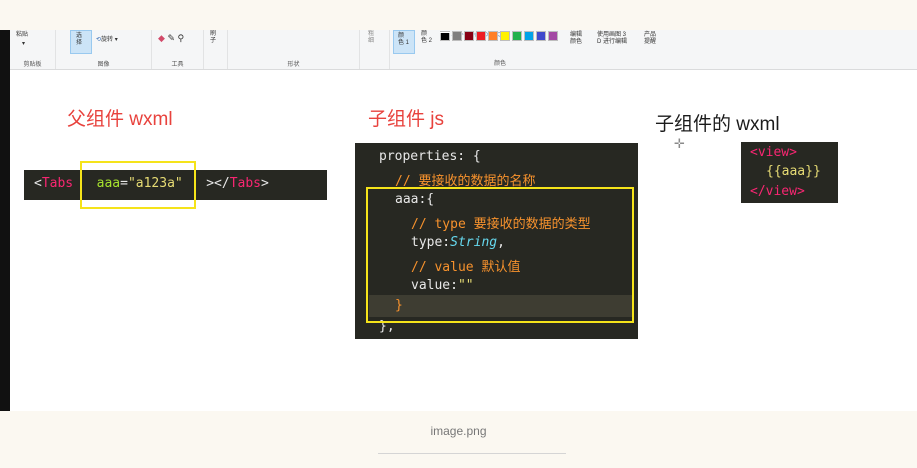 This screenshot has width=917, height=468. Describe the element at coordinates (245, 183) in the screenshot. I see `code-close-tag: Tabs` at that location.